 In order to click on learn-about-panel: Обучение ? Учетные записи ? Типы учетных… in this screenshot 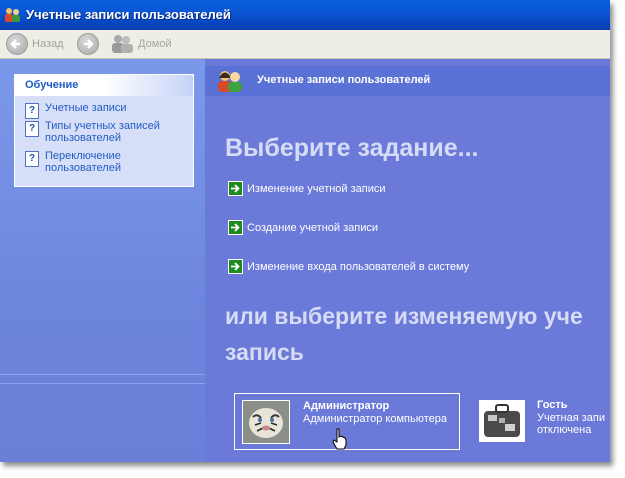, I will do `click(104, 130)`.